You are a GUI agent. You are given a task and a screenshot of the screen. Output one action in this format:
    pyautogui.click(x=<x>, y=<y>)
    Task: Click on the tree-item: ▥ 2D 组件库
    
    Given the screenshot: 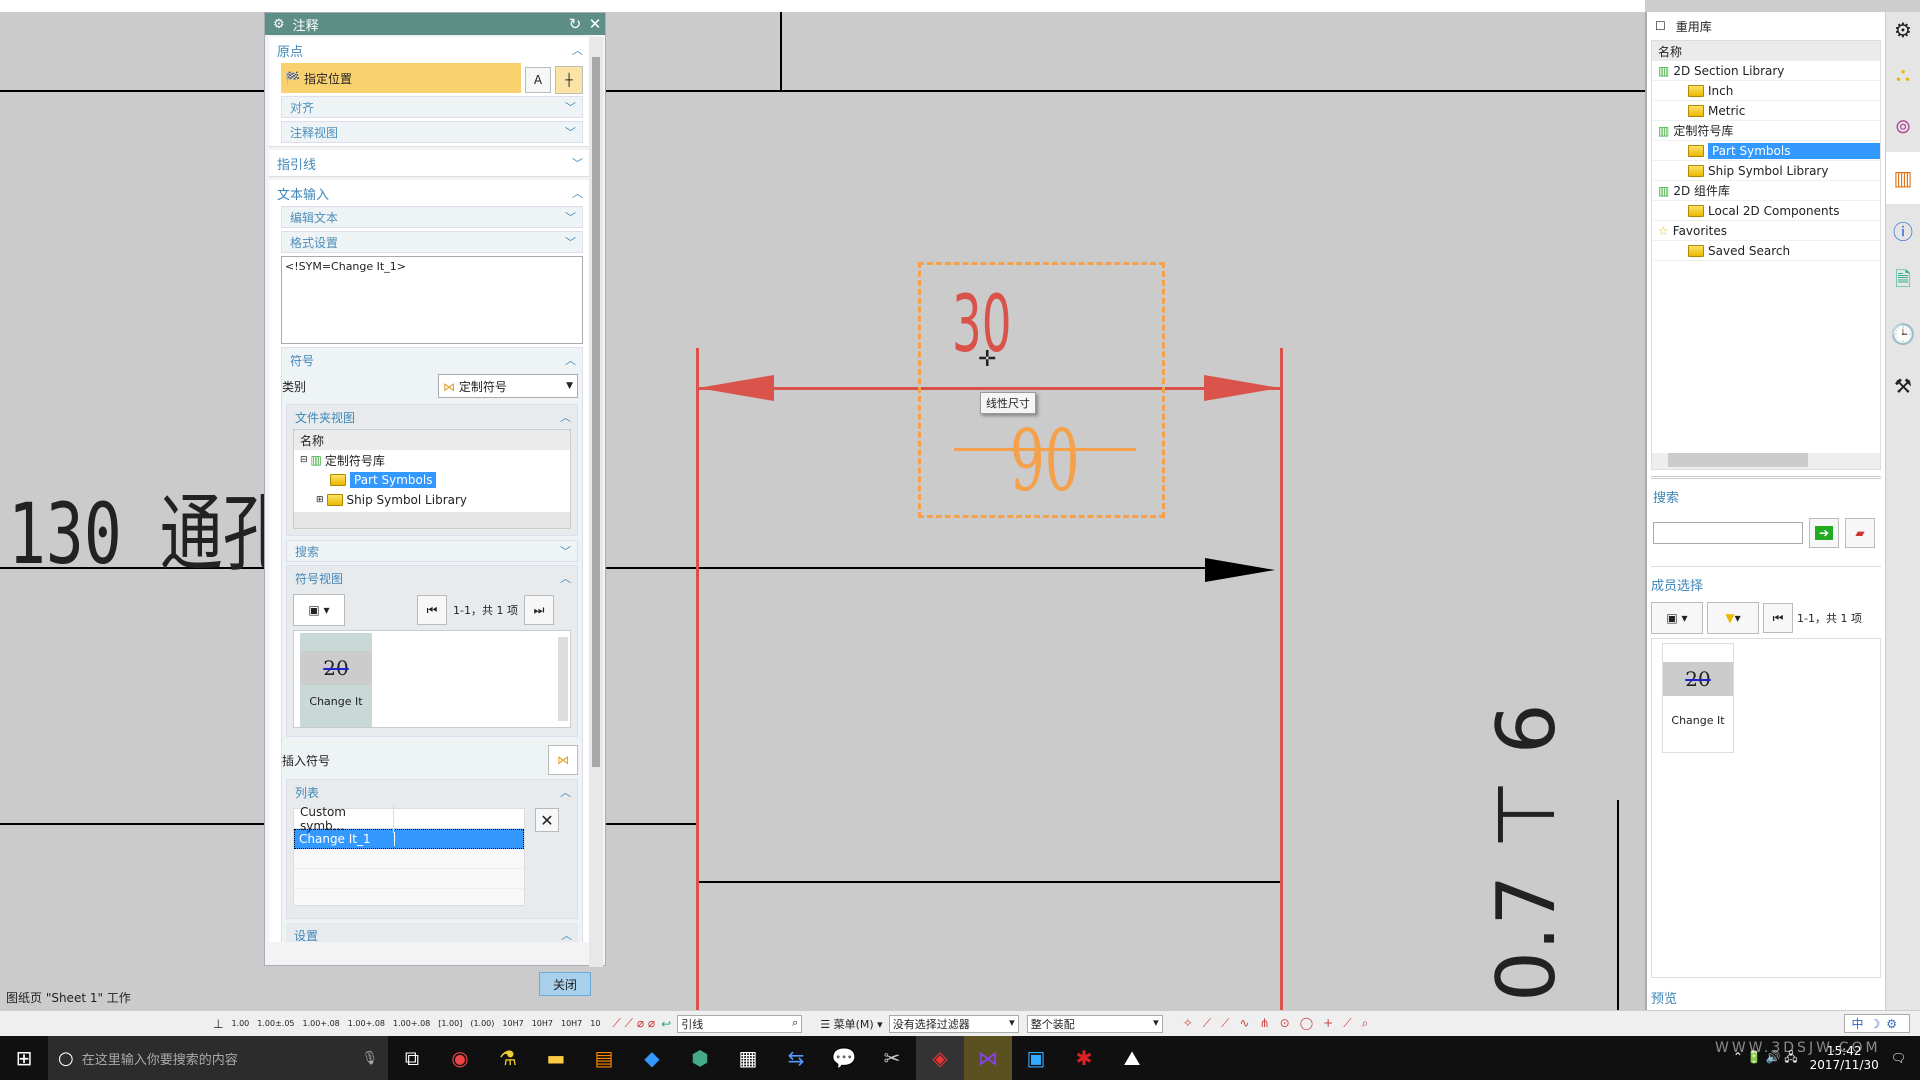 What is the action you would take?
    pyautogui.click(x=1766, y=191)
    